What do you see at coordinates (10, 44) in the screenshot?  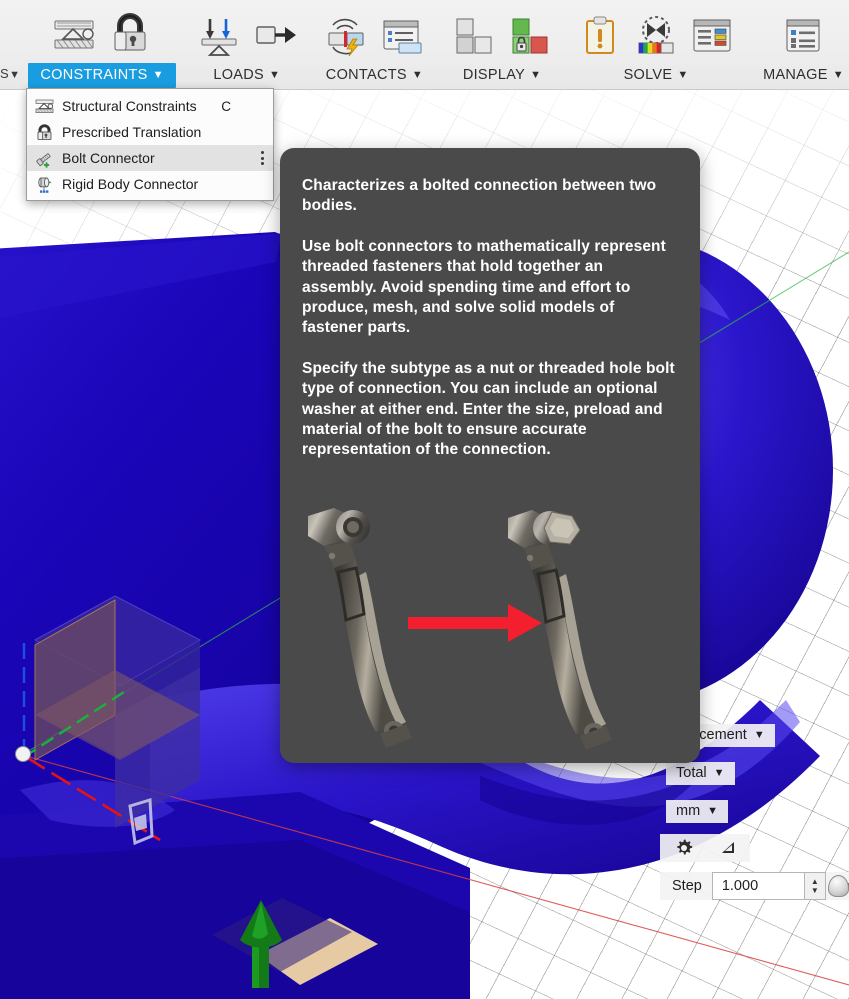 I see `ribbon-clipped-left-group: S ▼` at bounding box center [10, 44].